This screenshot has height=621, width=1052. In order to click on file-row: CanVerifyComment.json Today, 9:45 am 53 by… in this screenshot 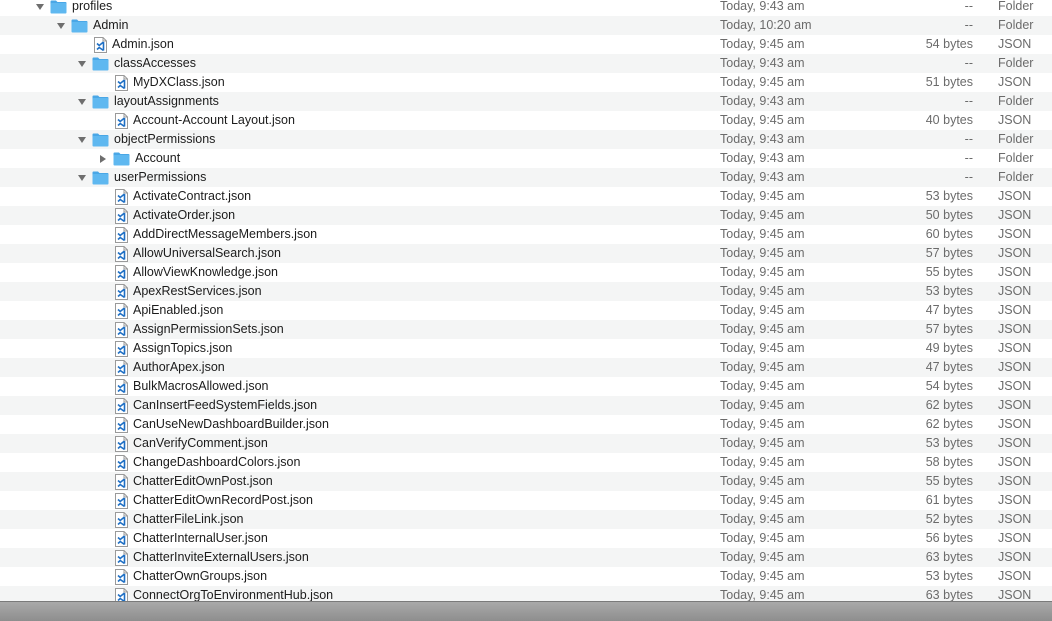, I will do `click(526, 443)`.